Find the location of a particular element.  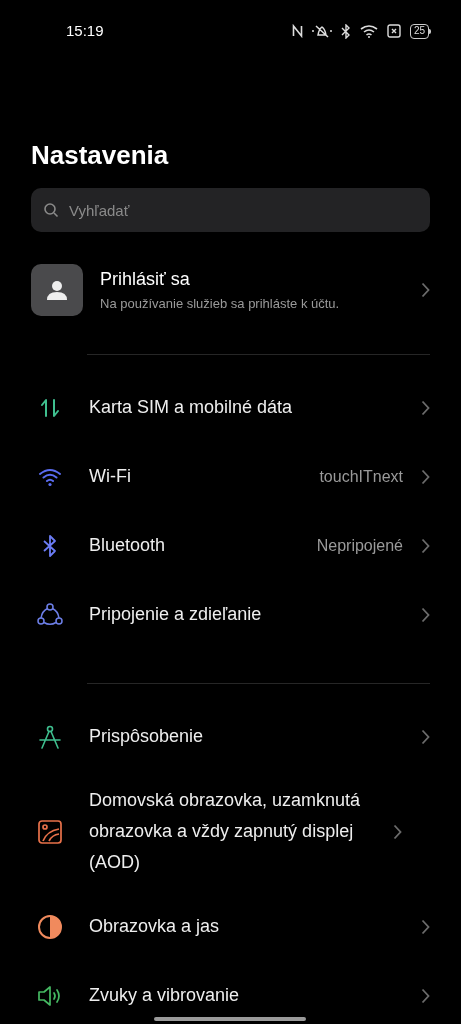

item-label: Pripojenie a zdieľanie is located at coordinates (176, 614).